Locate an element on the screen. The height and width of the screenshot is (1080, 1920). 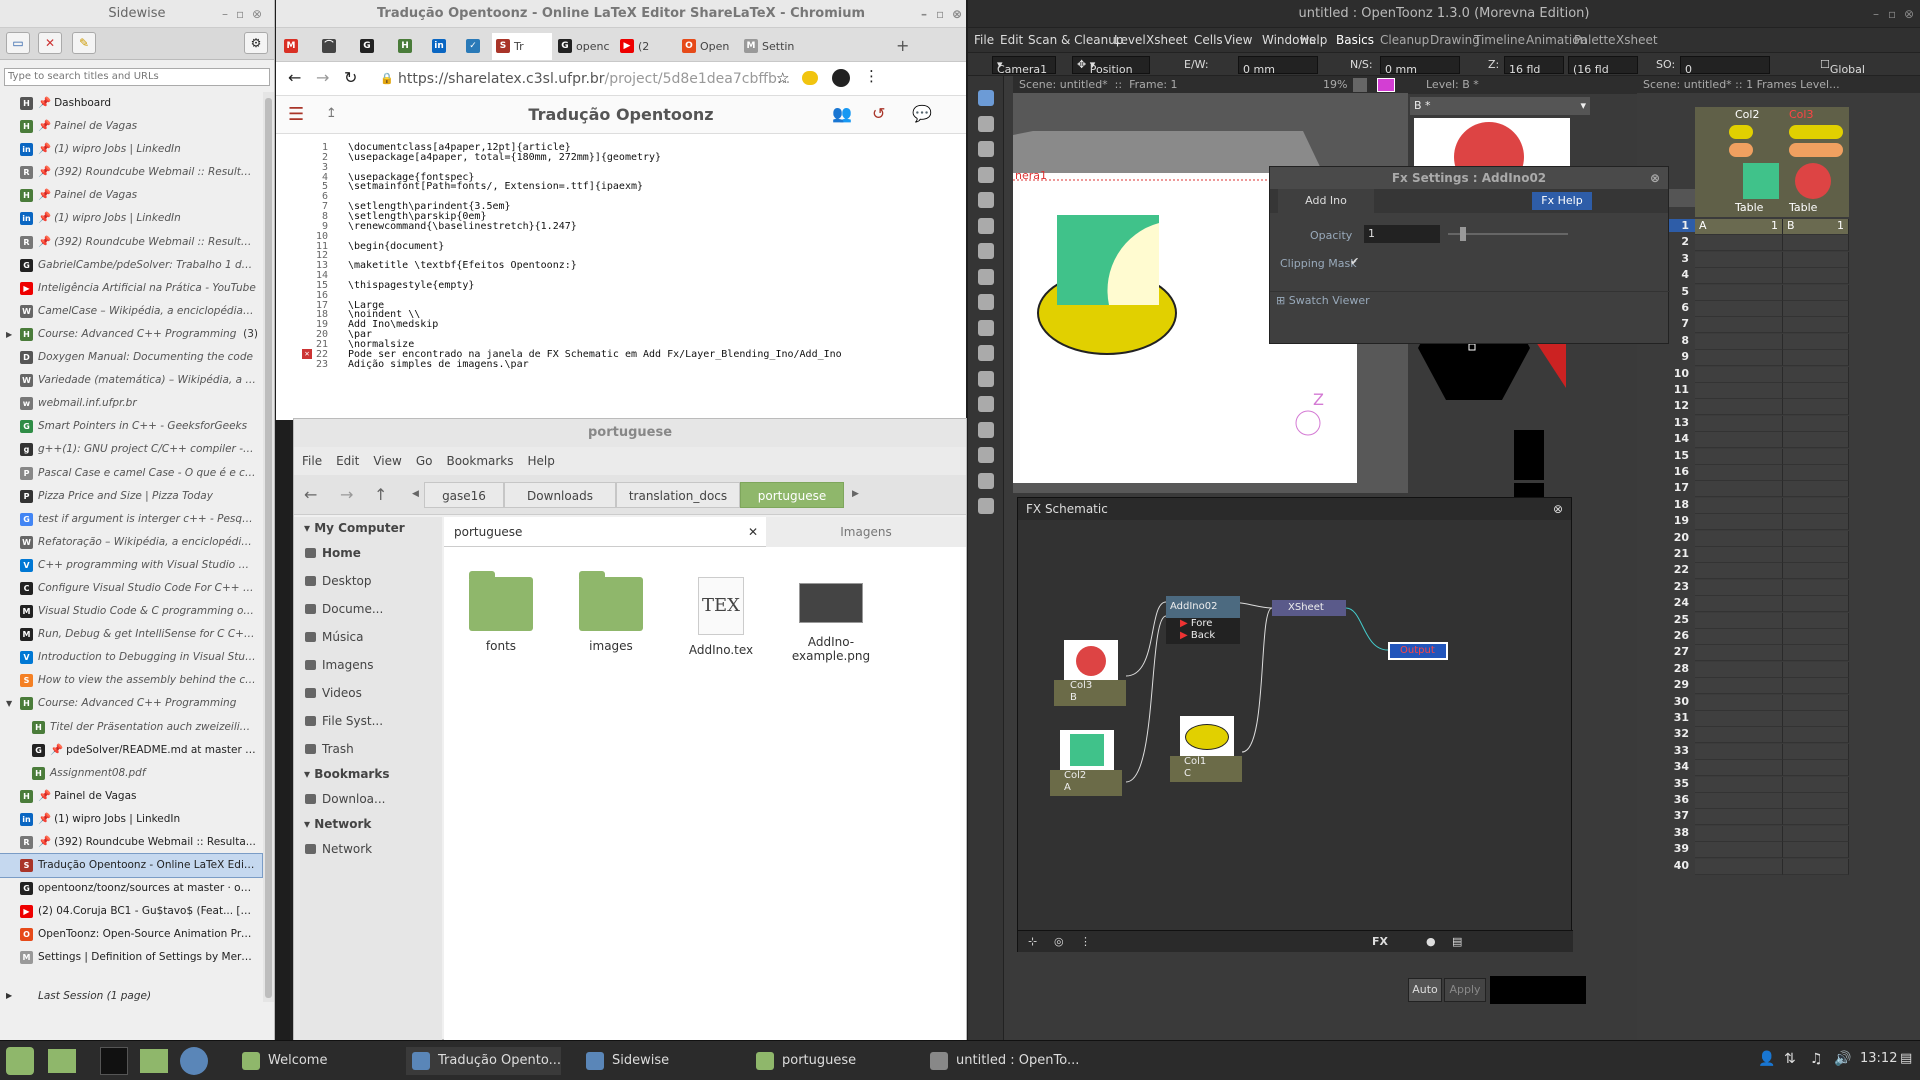
tab-tree-item: G Smart Pointers in C++ - GeeksforGeeks is located at coordinates (131, 426).